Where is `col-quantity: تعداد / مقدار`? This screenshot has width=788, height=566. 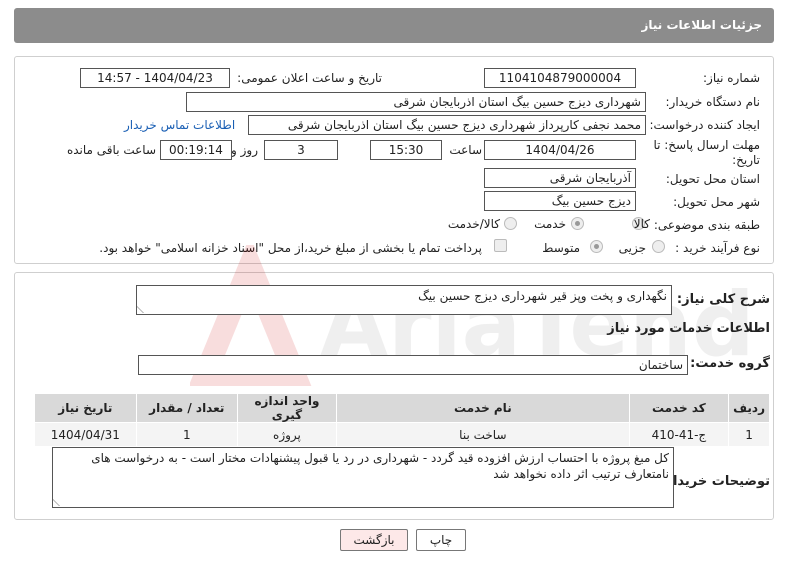 col-quantity: تعداد / مقدار is located at coordinates (186, 408).